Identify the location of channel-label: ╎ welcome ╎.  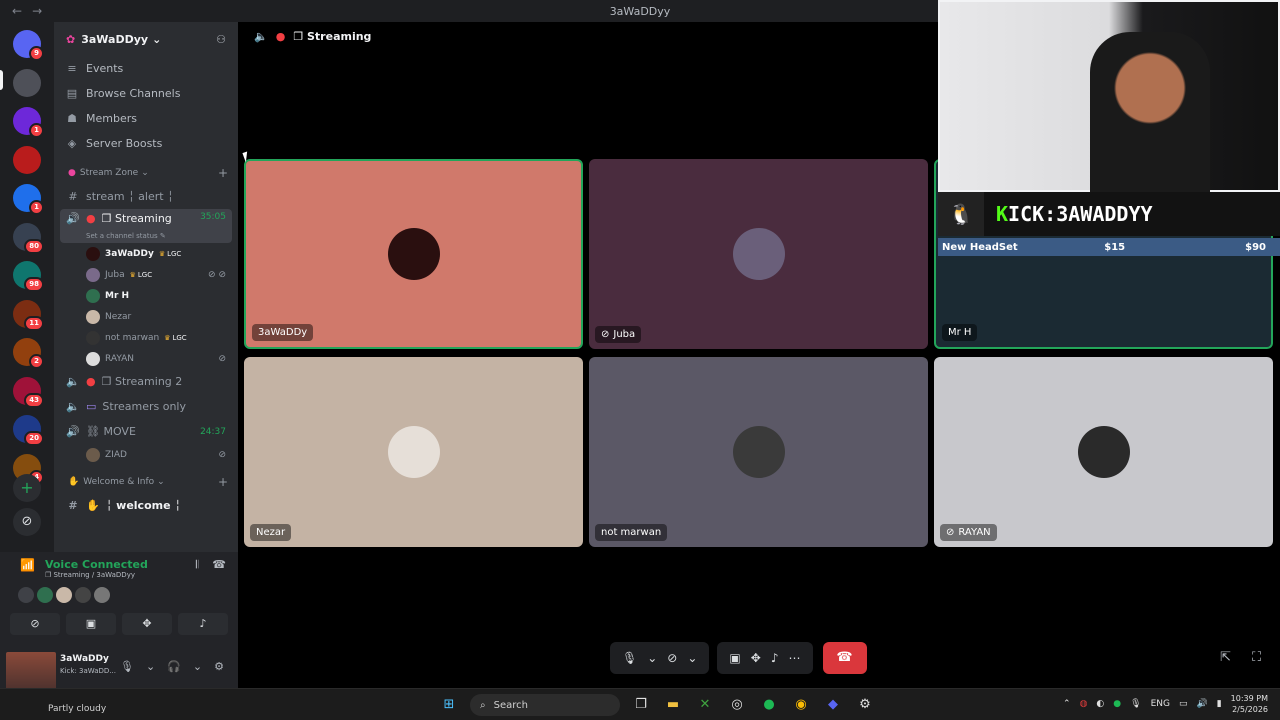
(143, 505).